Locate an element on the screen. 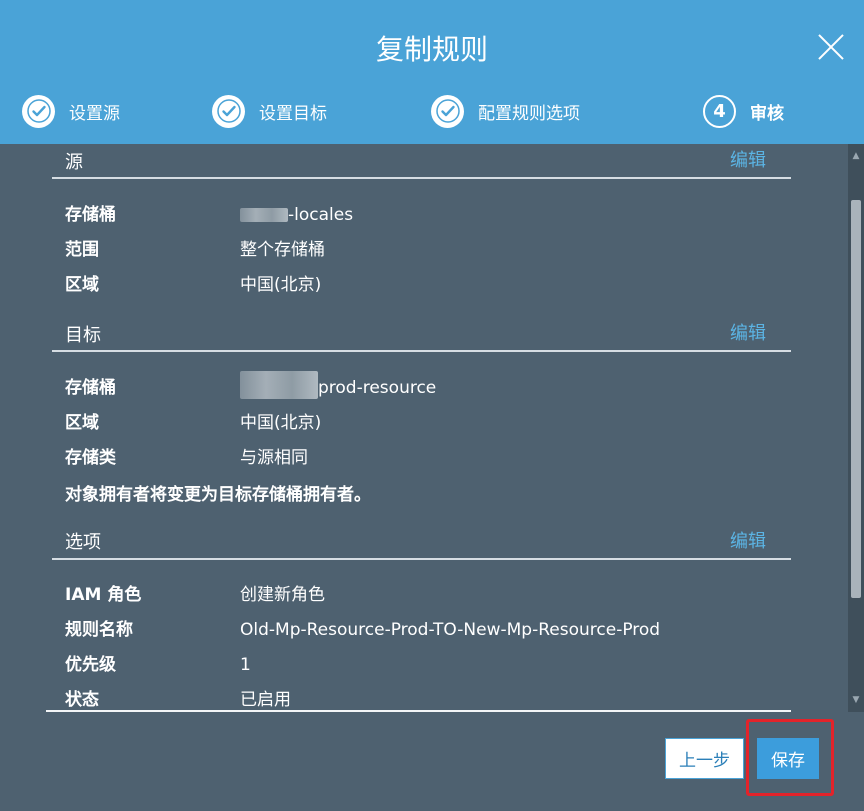  row-value: 创建新角色 is located at coordinates (282, 595).